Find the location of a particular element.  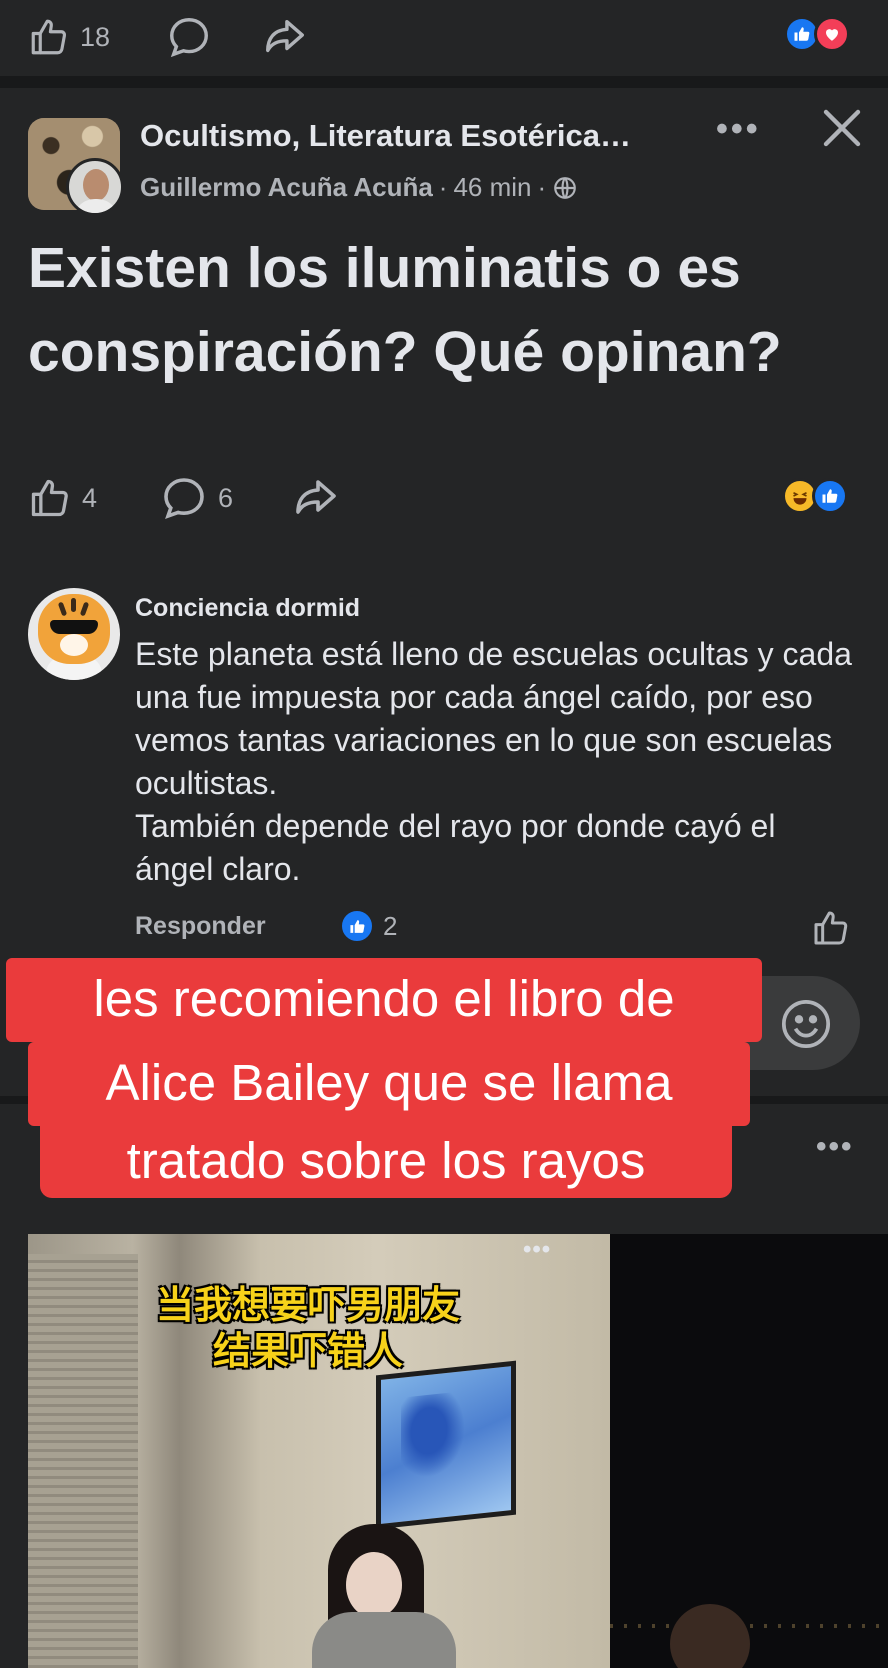

video-caption: 当我想要吓男朋友 结果吓错人 is located at coordinates (307, 1328).